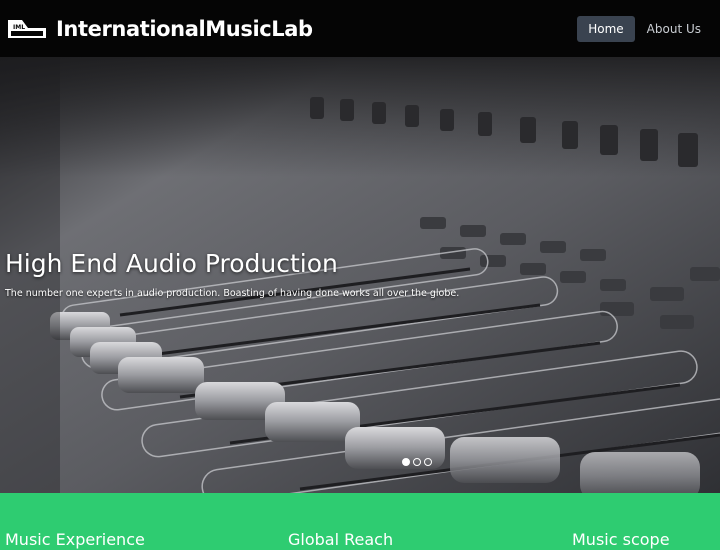  Describe the element at coordinates (674, 29) in the screenshot. I see `nav-link-about-us: About Us` at that location.